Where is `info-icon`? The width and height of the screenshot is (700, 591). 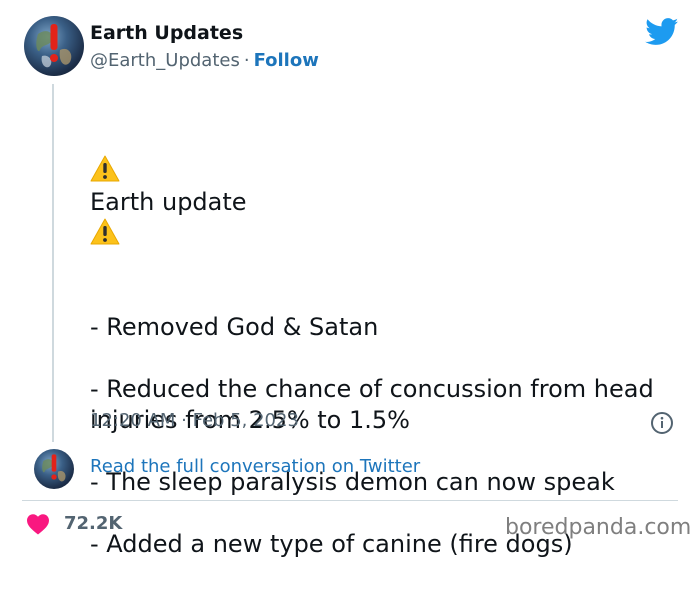
info-icon is located at coordinates (662, 423).